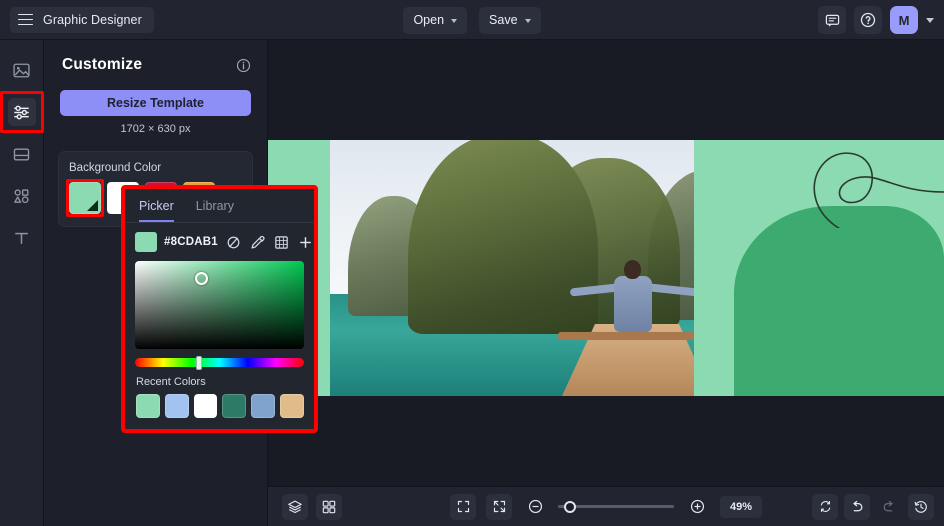 Image resolution: width=944 pixels, height=526 pixels. I want to click on plus-circle-icon, so click(697, 506).